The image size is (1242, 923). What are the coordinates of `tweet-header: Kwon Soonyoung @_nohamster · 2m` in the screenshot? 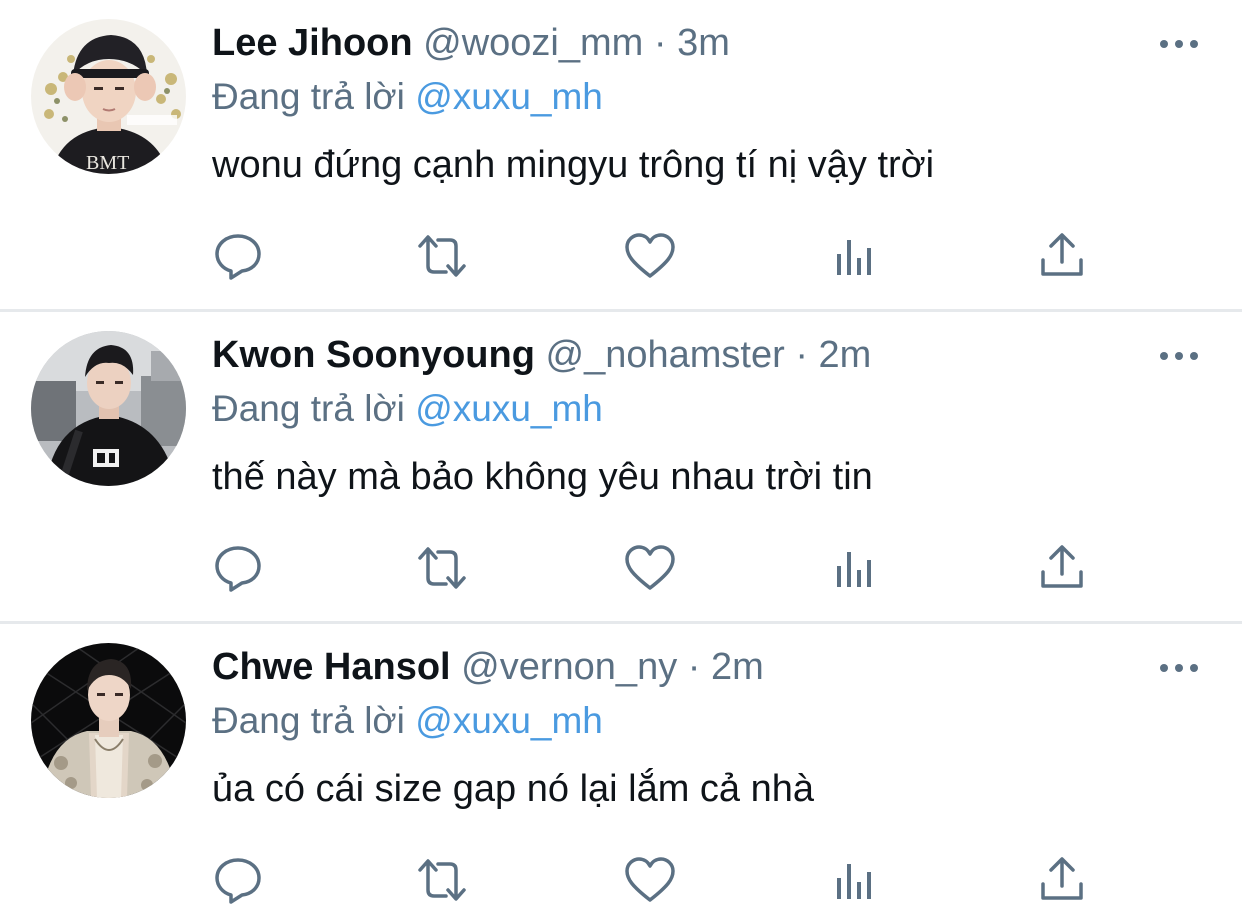 It's located at (541, 355).